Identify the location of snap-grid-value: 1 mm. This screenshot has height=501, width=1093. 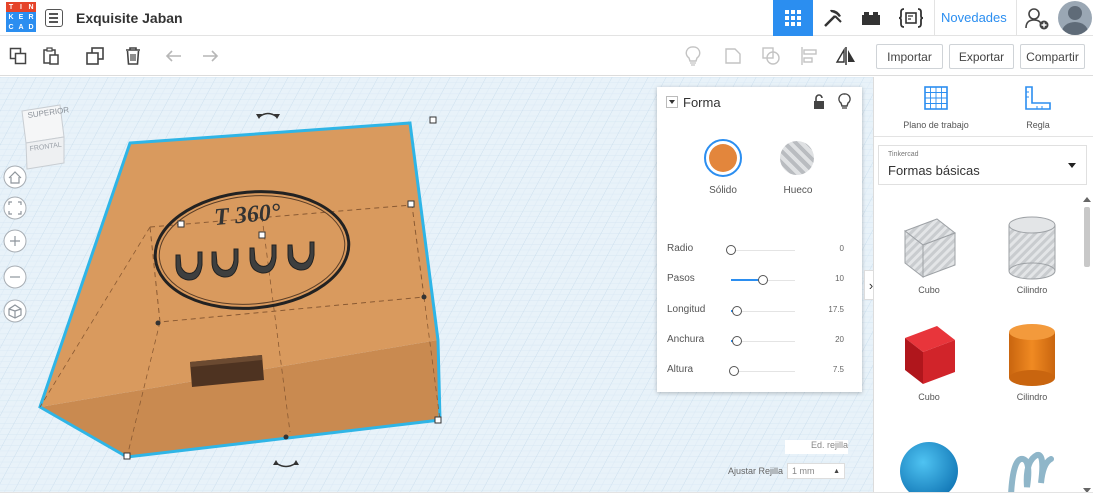
(803, 471).